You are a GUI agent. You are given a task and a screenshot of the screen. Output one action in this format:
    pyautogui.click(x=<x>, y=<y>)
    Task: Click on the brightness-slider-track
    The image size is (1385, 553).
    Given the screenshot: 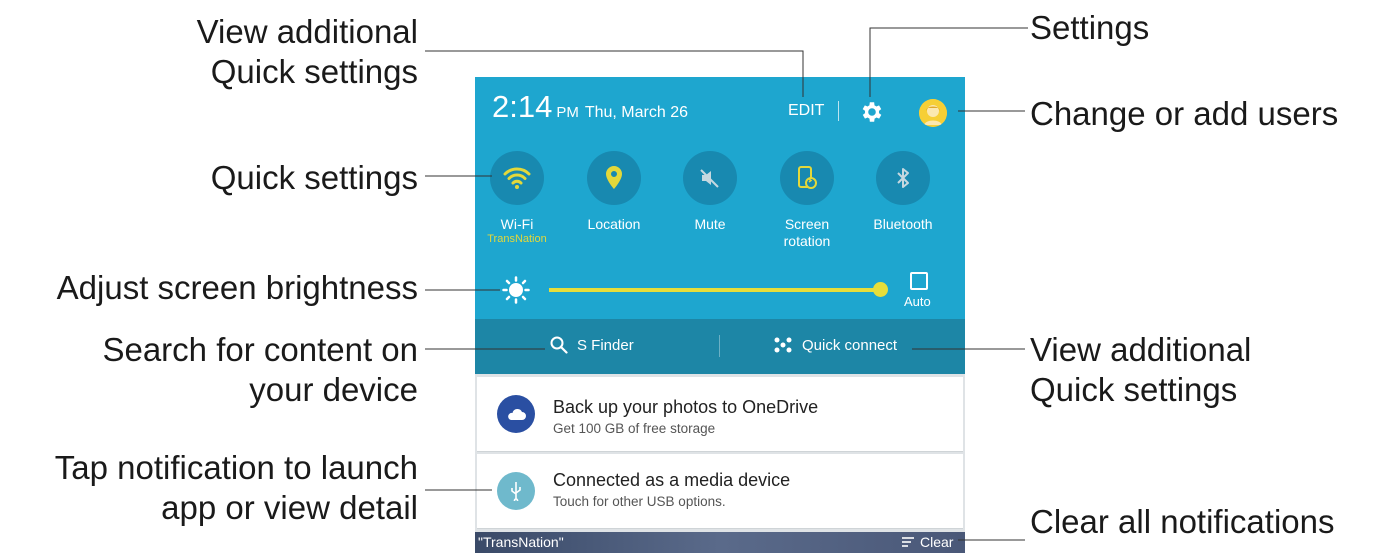 What is the action you would take?
    pyautogui.click(x=714, y=290)
    